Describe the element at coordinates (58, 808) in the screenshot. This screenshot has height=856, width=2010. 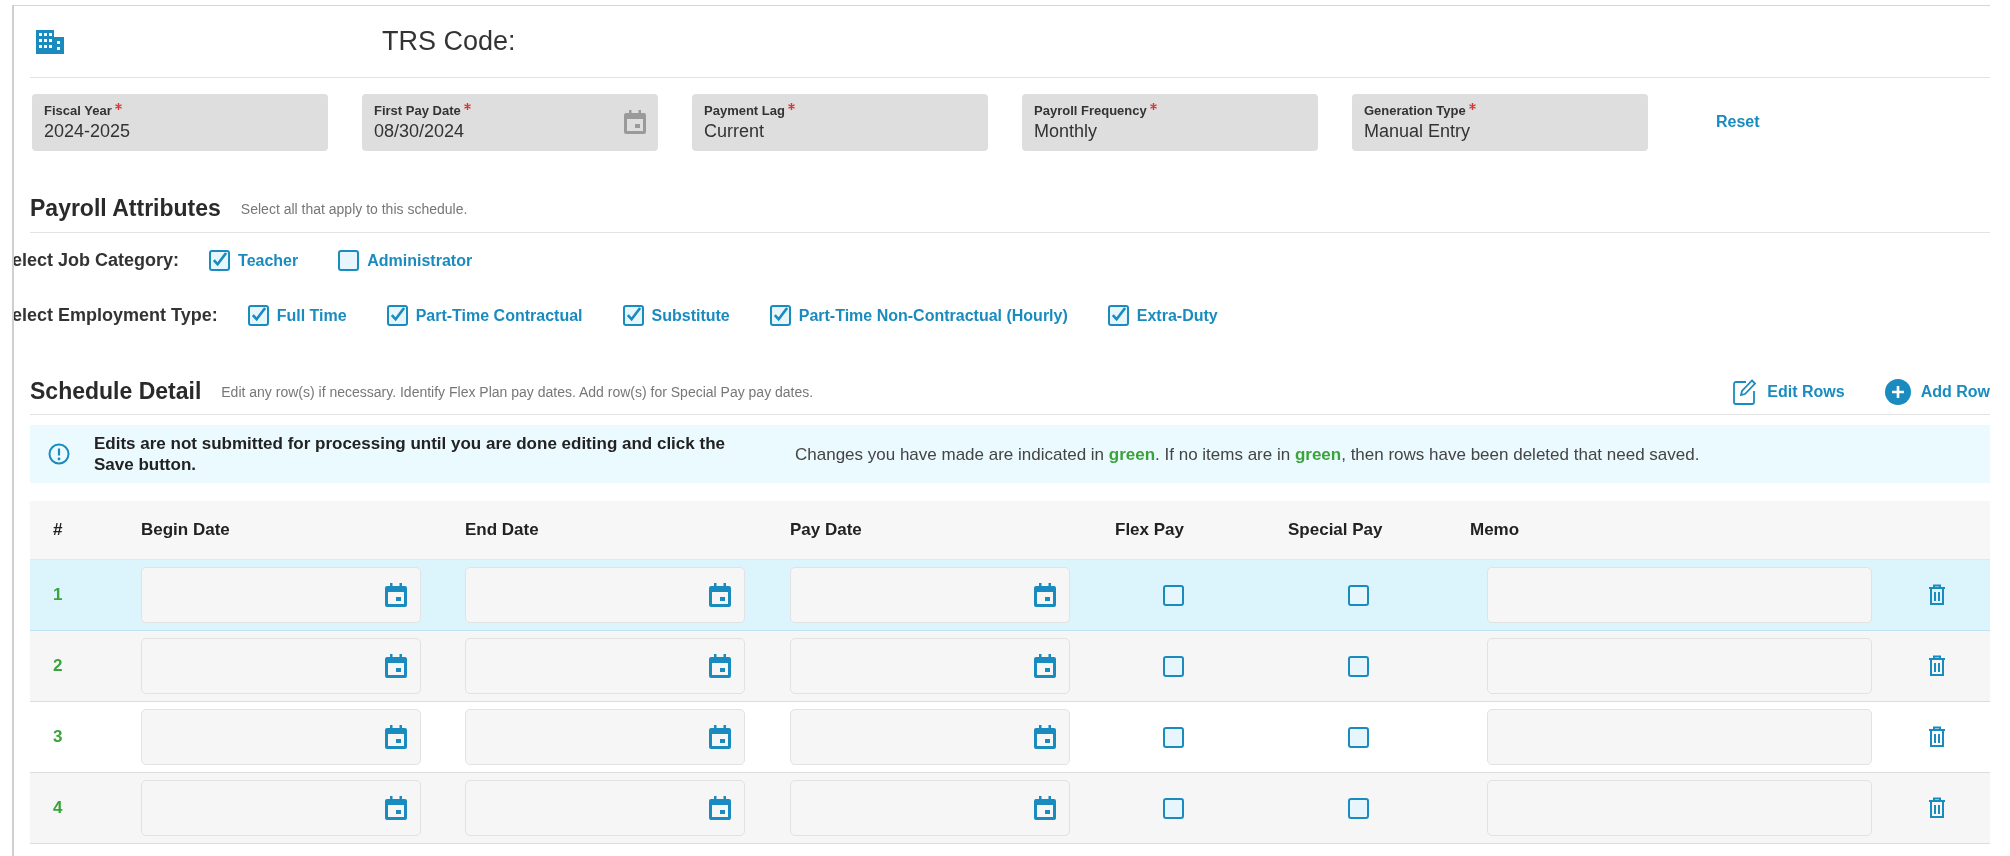
I see `row-number: 4` at that location.